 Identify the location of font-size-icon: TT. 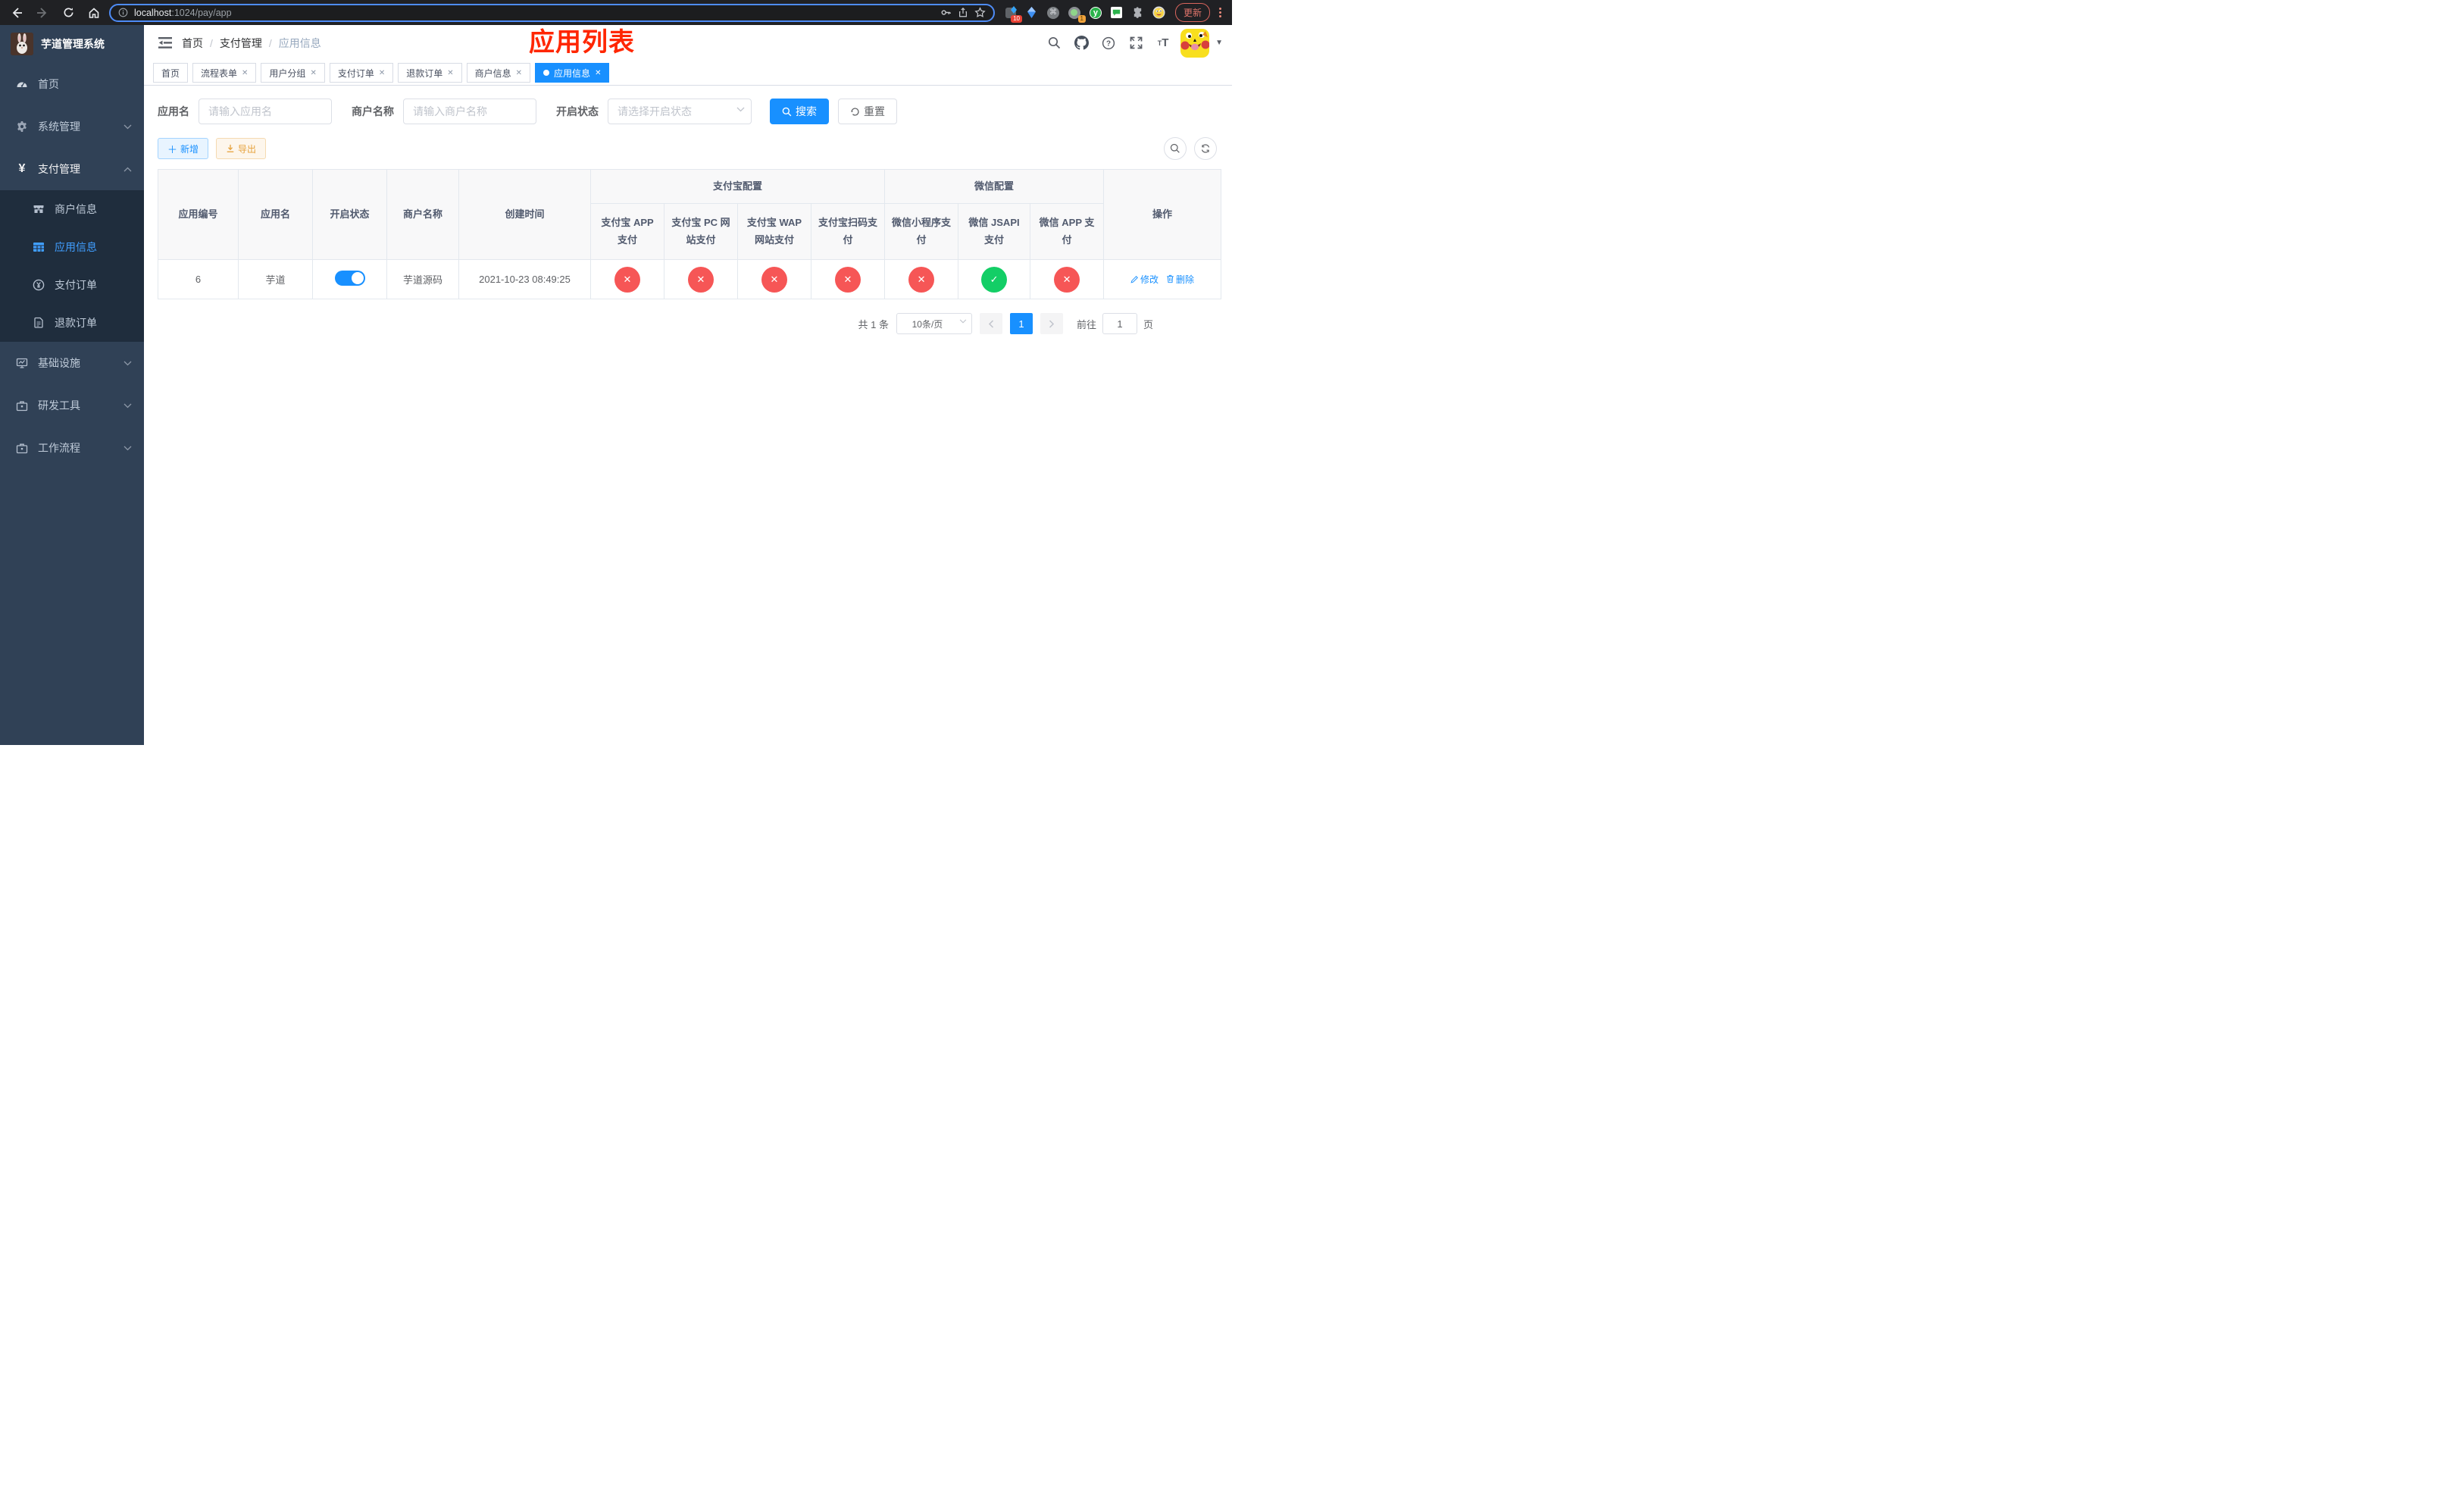
(1163, 43).